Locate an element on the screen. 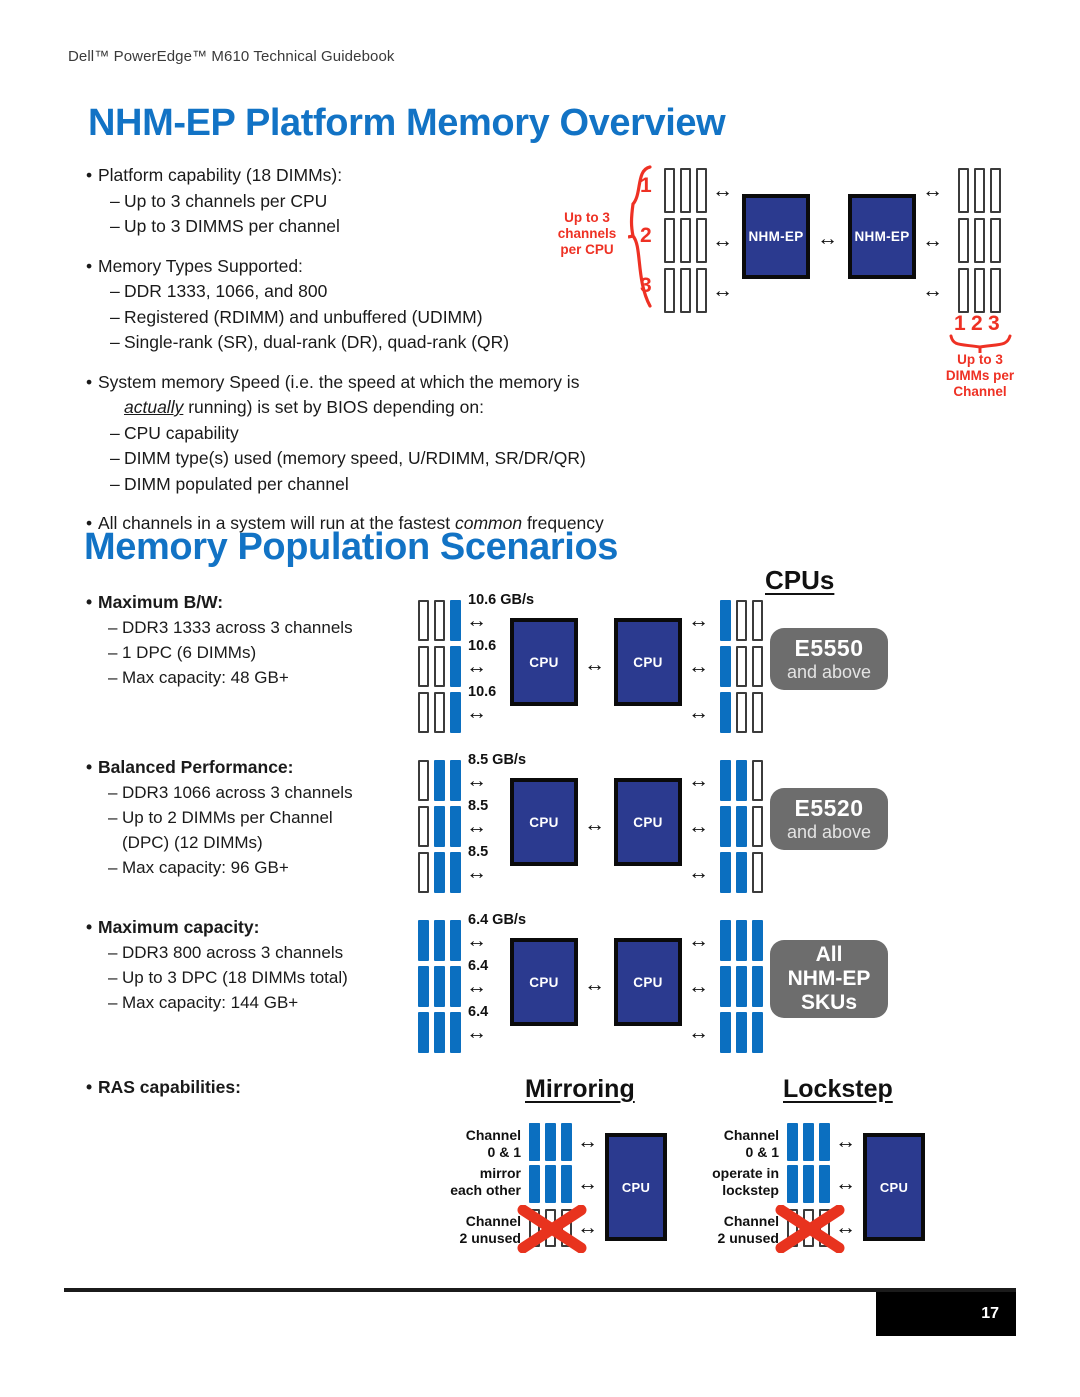 The width and height of the screenshot is (1080, 1397). page-title-overview: NHM-EP Platform Memory Overview is located at coordinates (407, 123).